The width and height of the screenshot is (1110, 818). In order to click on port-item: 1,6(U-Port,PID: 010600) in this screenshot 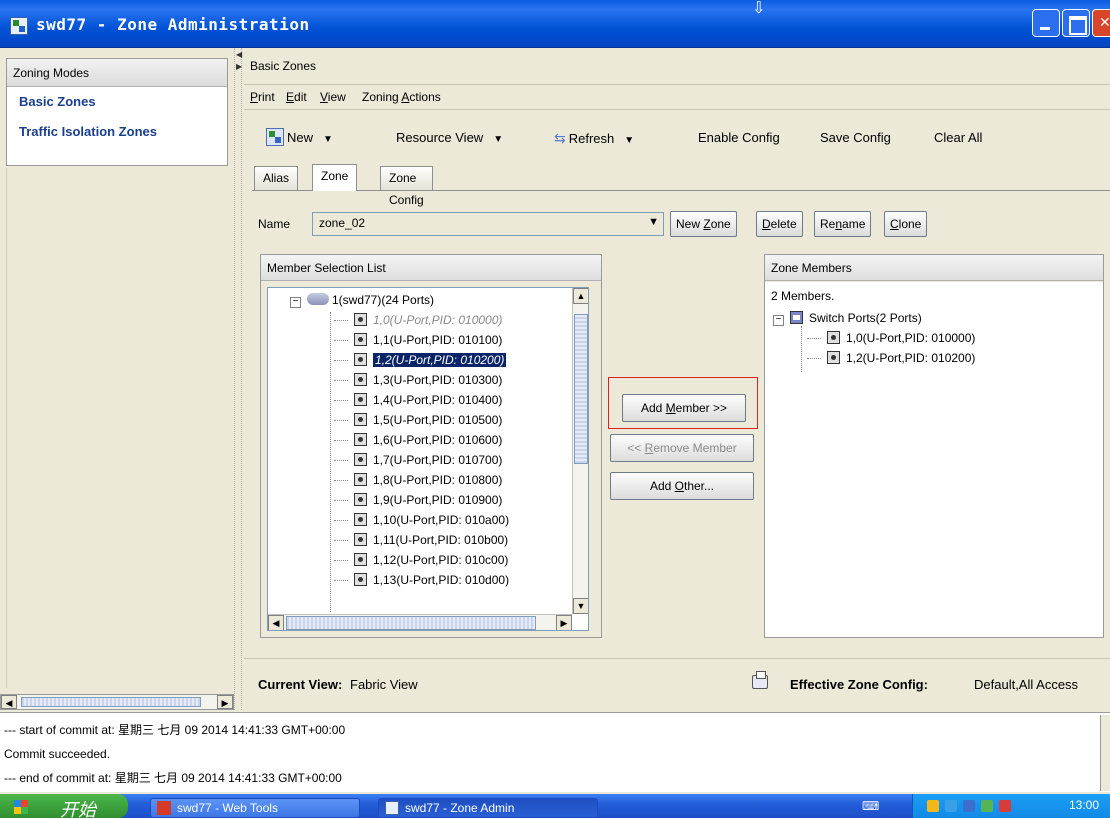, I will do `click(418, 440)`.